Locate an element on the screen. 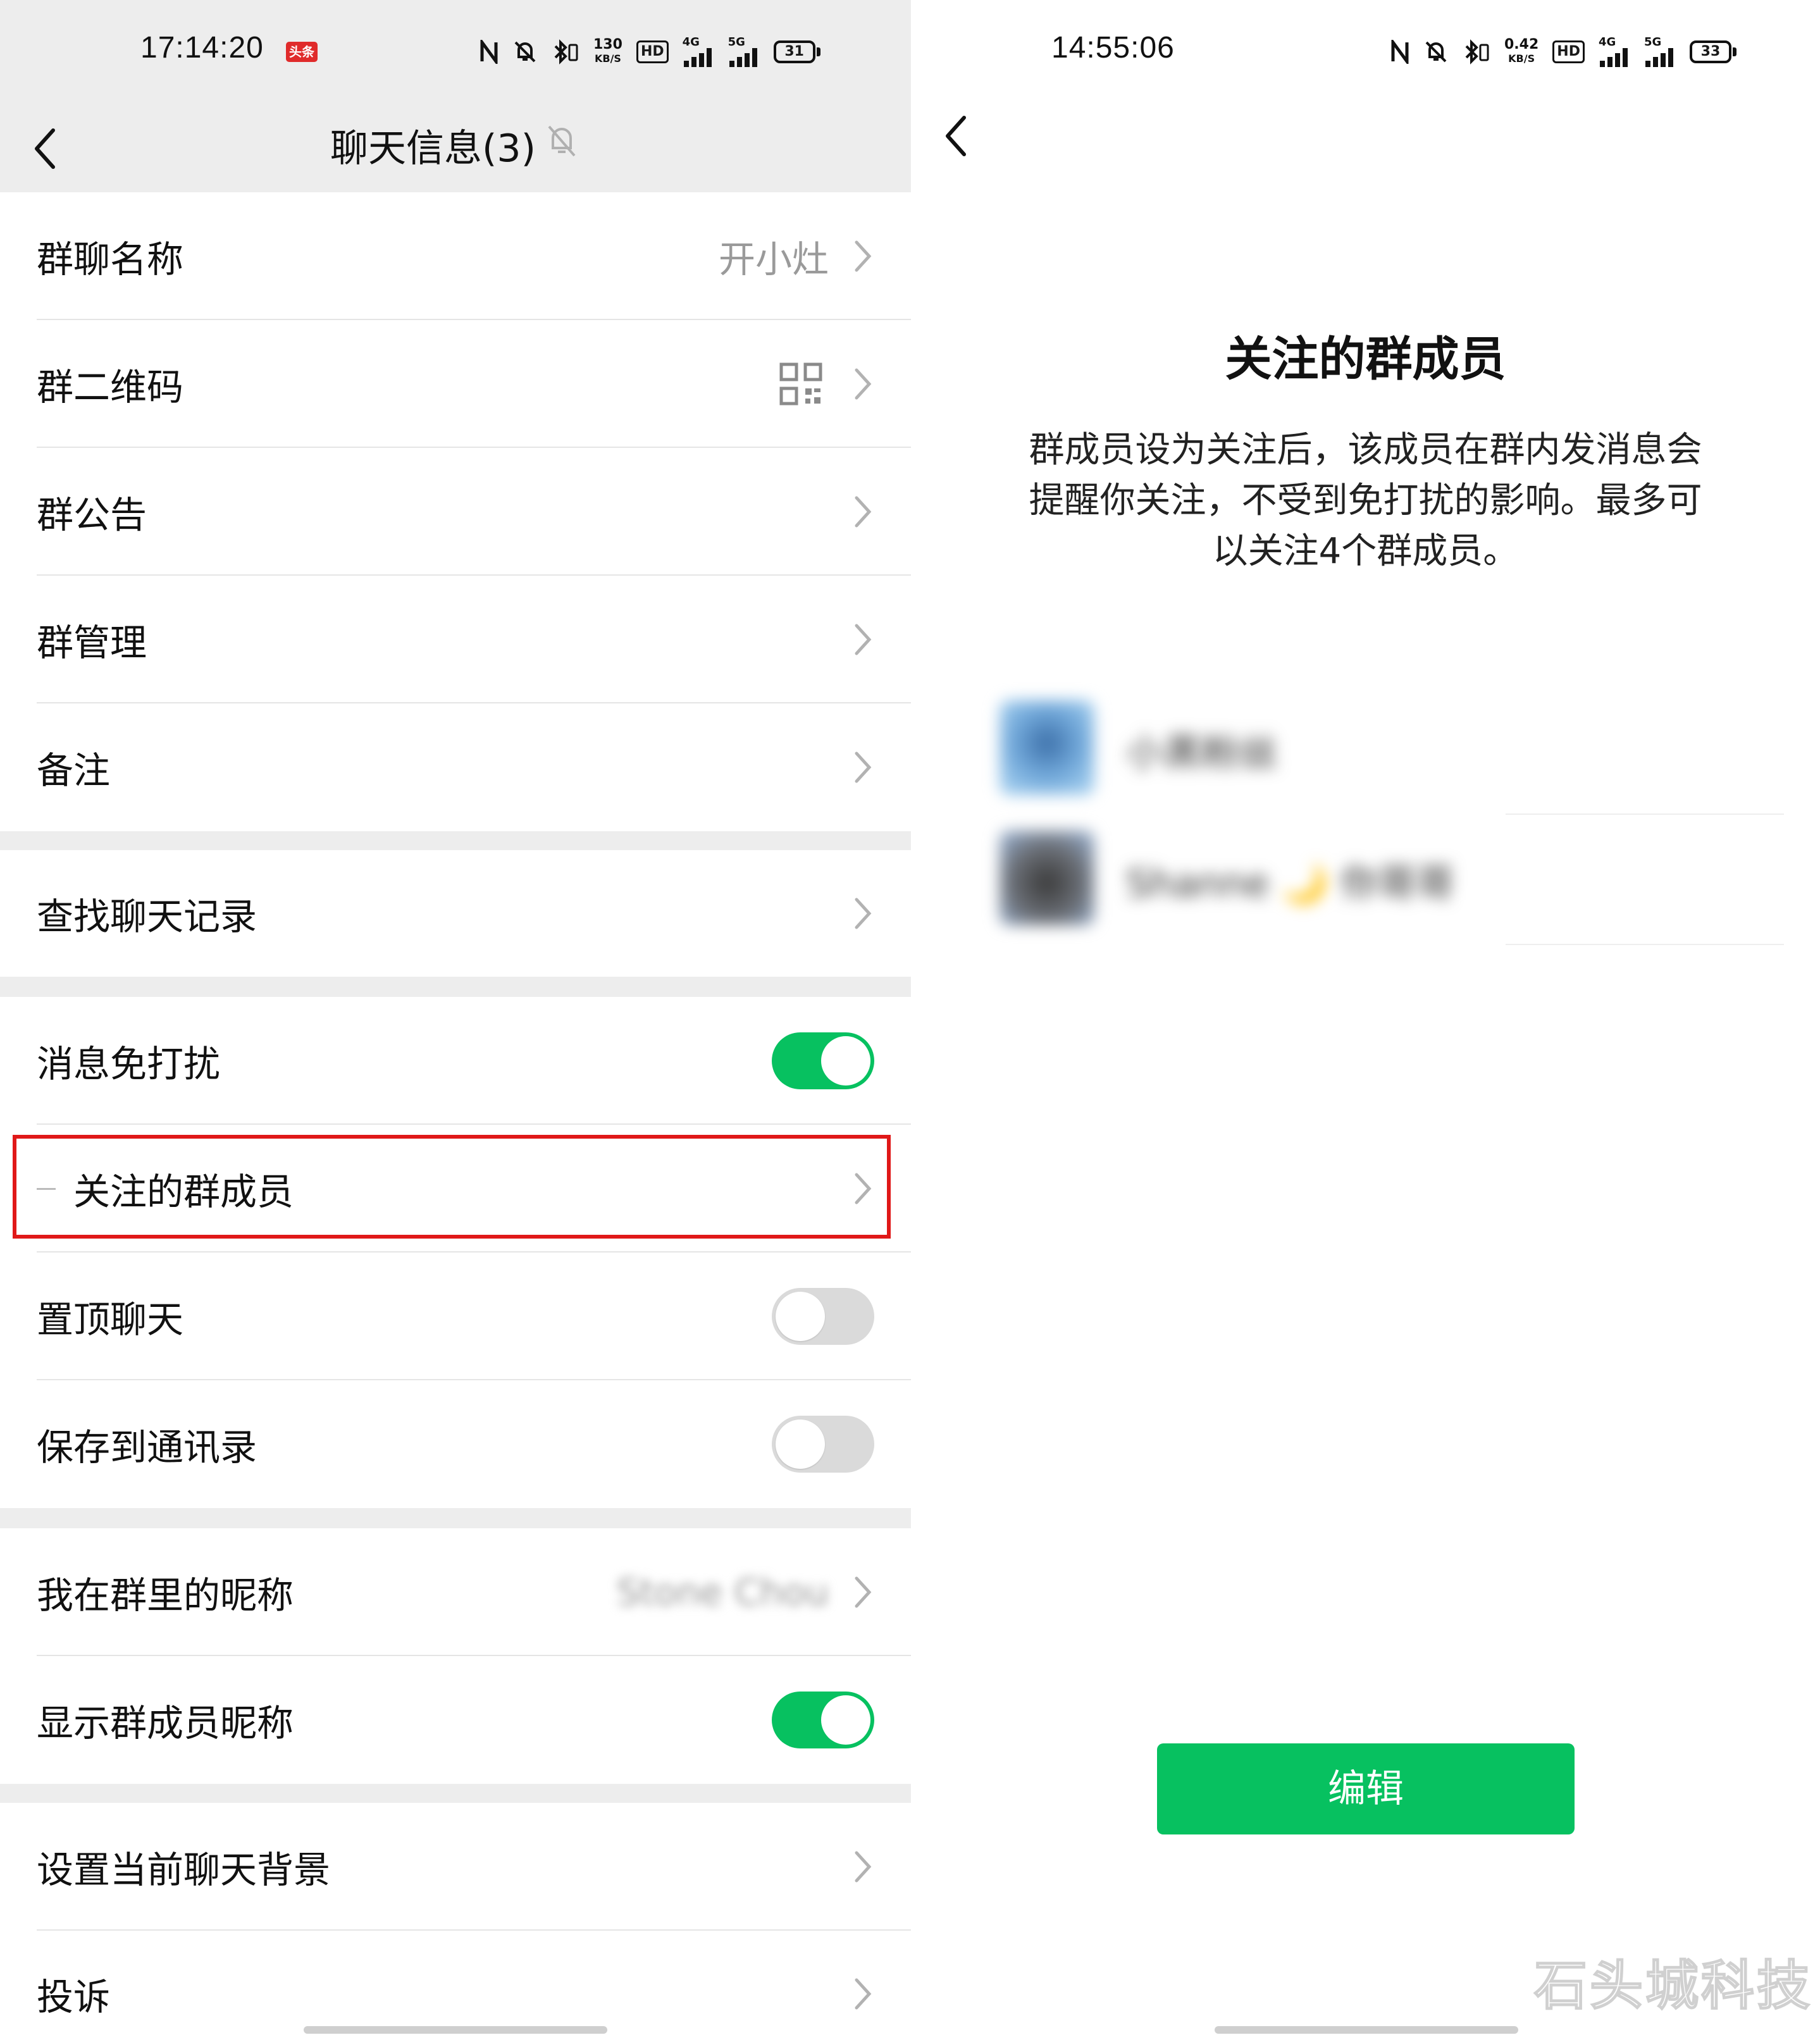 This screenshot has width=1820, height=2035. battery-level: 33 is located at coordinates (1710, 51).